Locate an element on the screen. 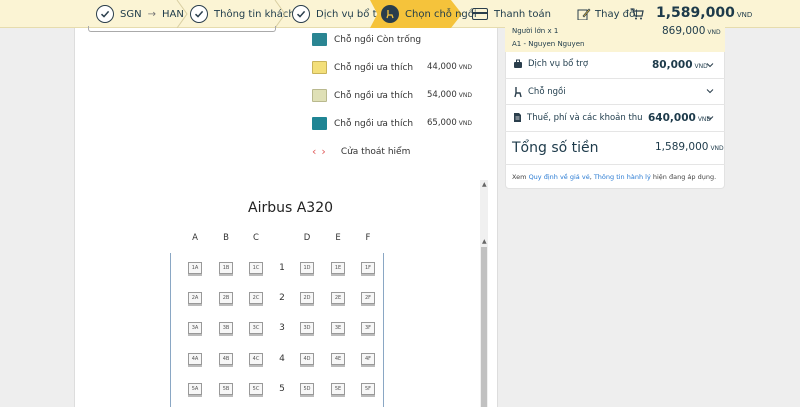 This screenshot has width=800, height=407. scrollbar-thumb is located at coordinates (484, 327).